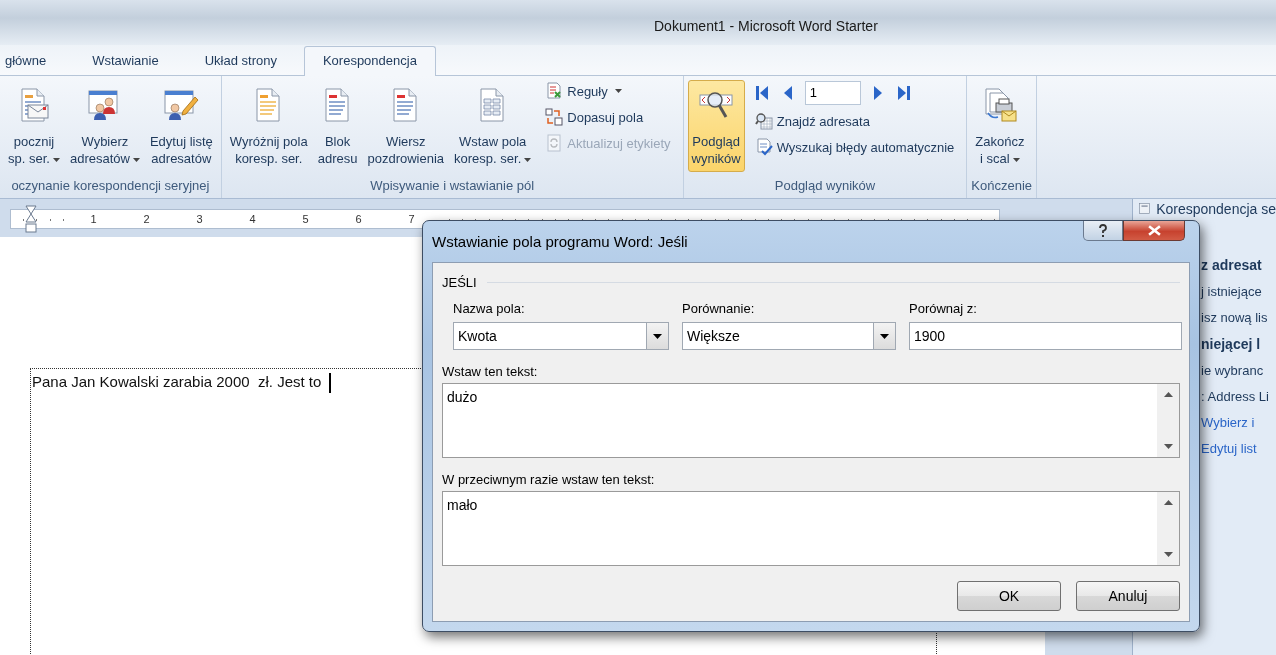 Image resolution: width=1276 pixels, height=655 pixels. What do you see at coordinates (1231, 344) in the screenshot?
I see `section-heading: niejącej l` at bounding box center [1231, 344].